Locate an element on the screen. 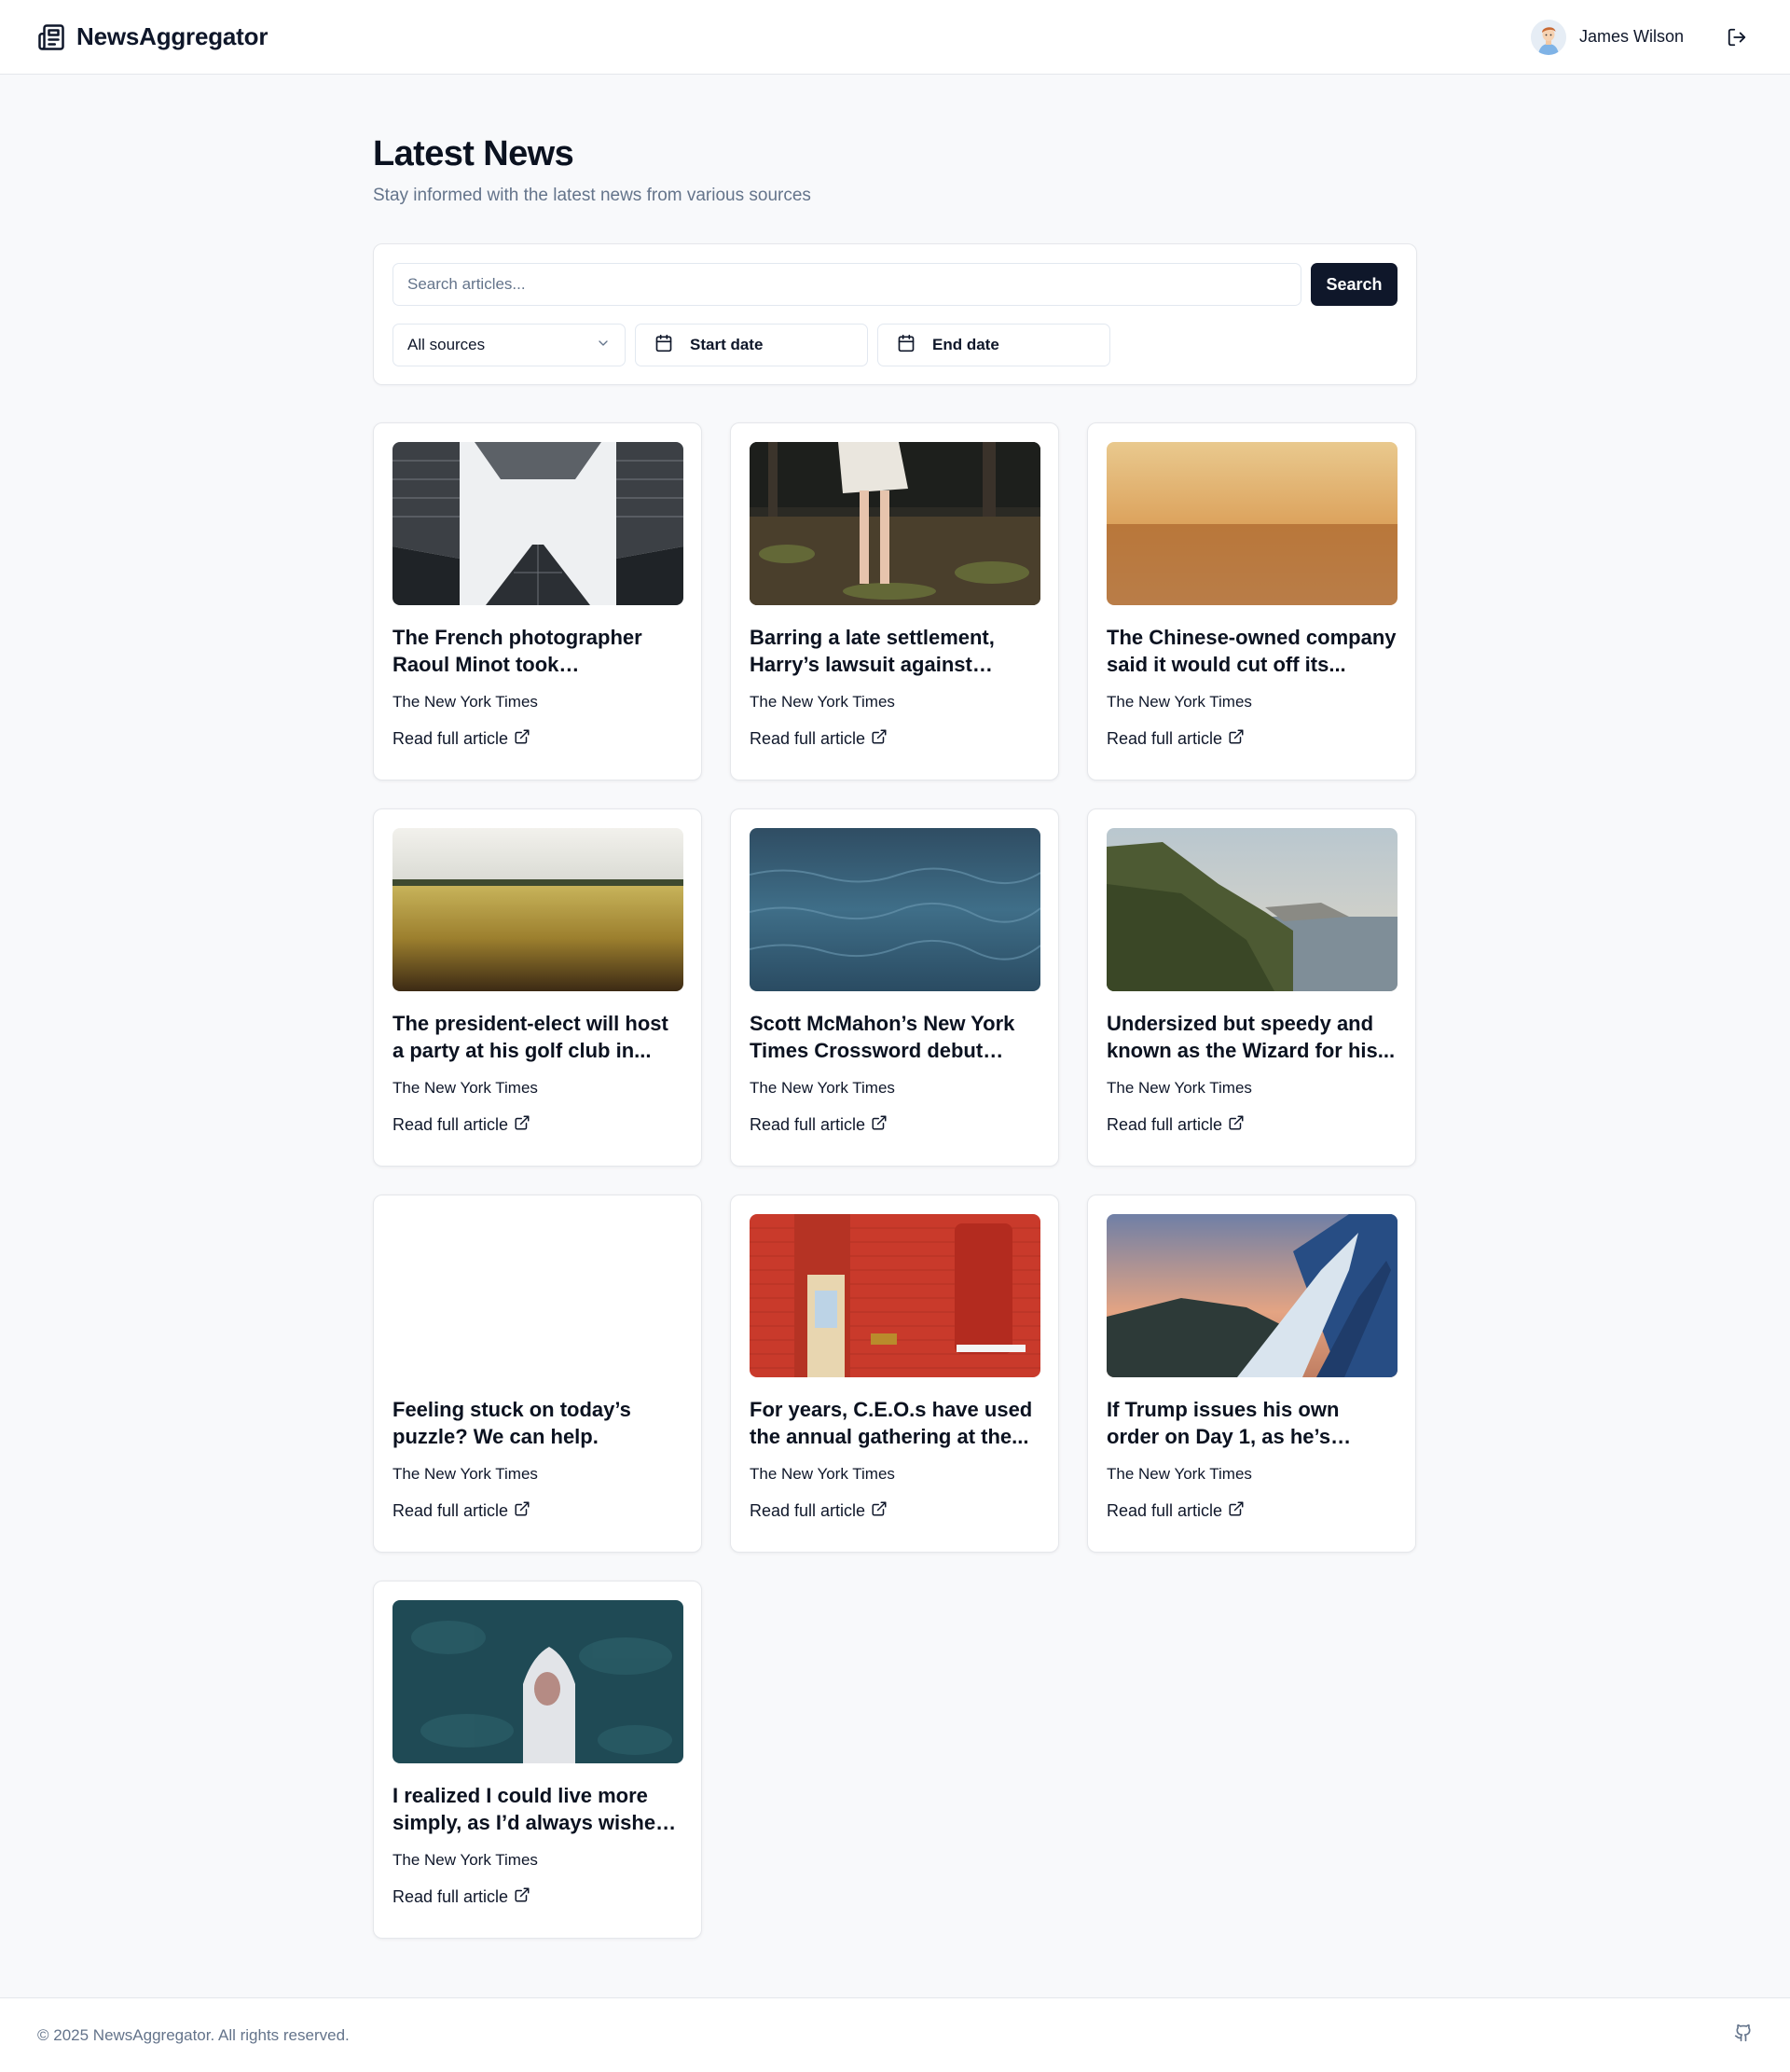 The image size is (1790, 2072). avatar is located at coordinates (1548, 37).